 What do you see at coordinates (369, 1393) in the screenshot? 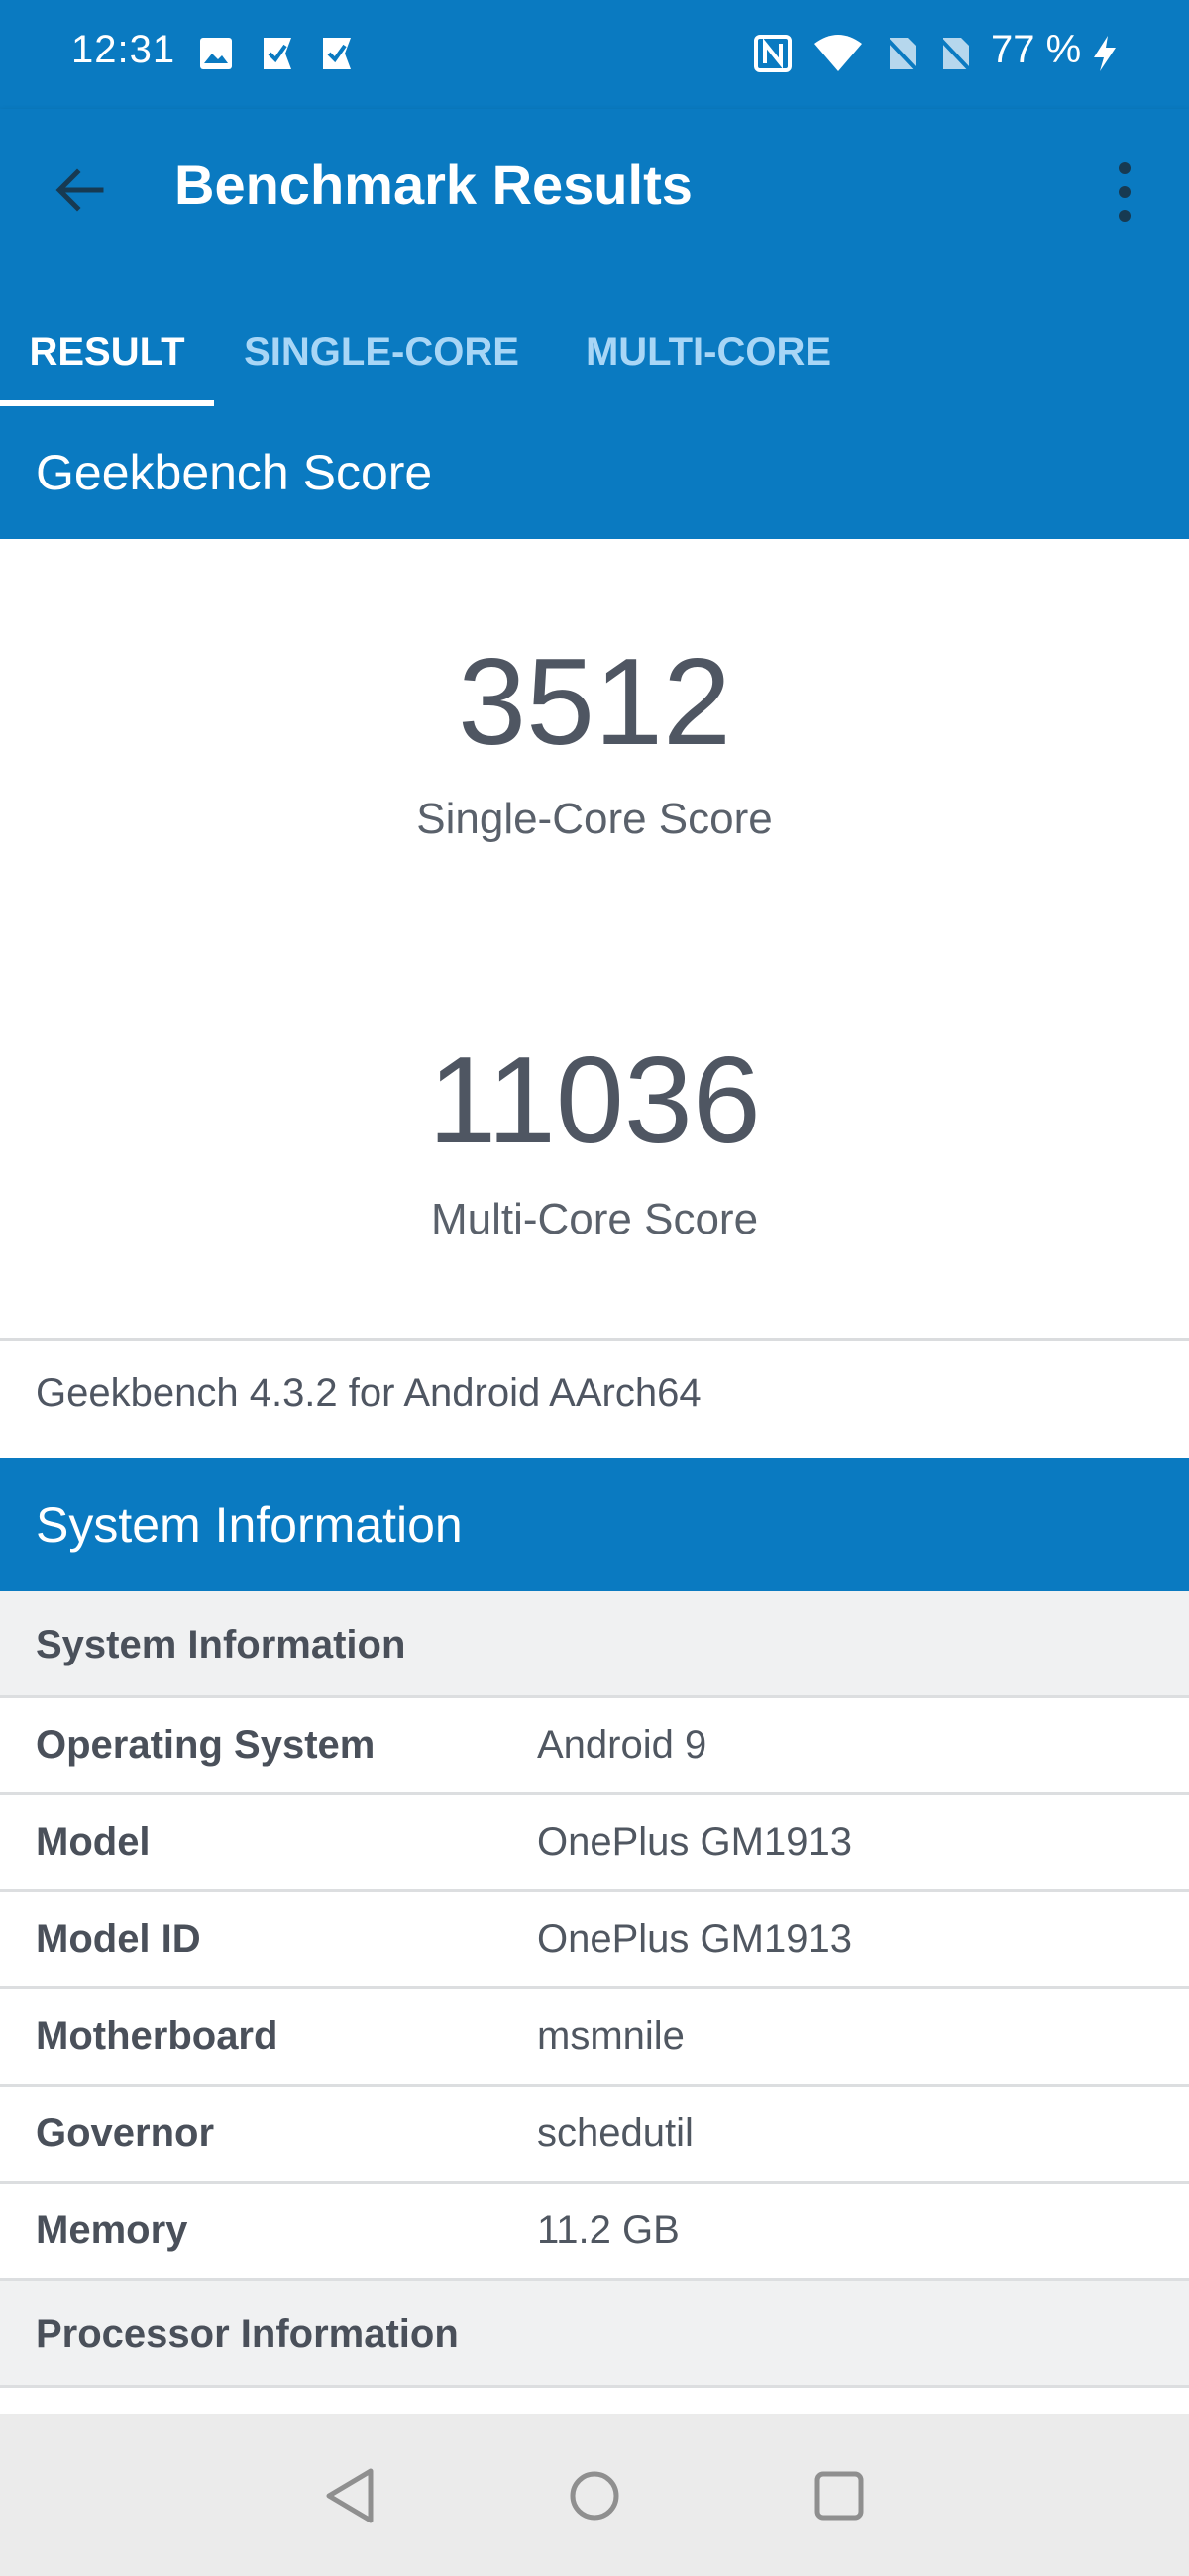
I see `geekbench-version: Geekbench 4.3.2 for Android AArch64` at bounding box center [369, 1393].